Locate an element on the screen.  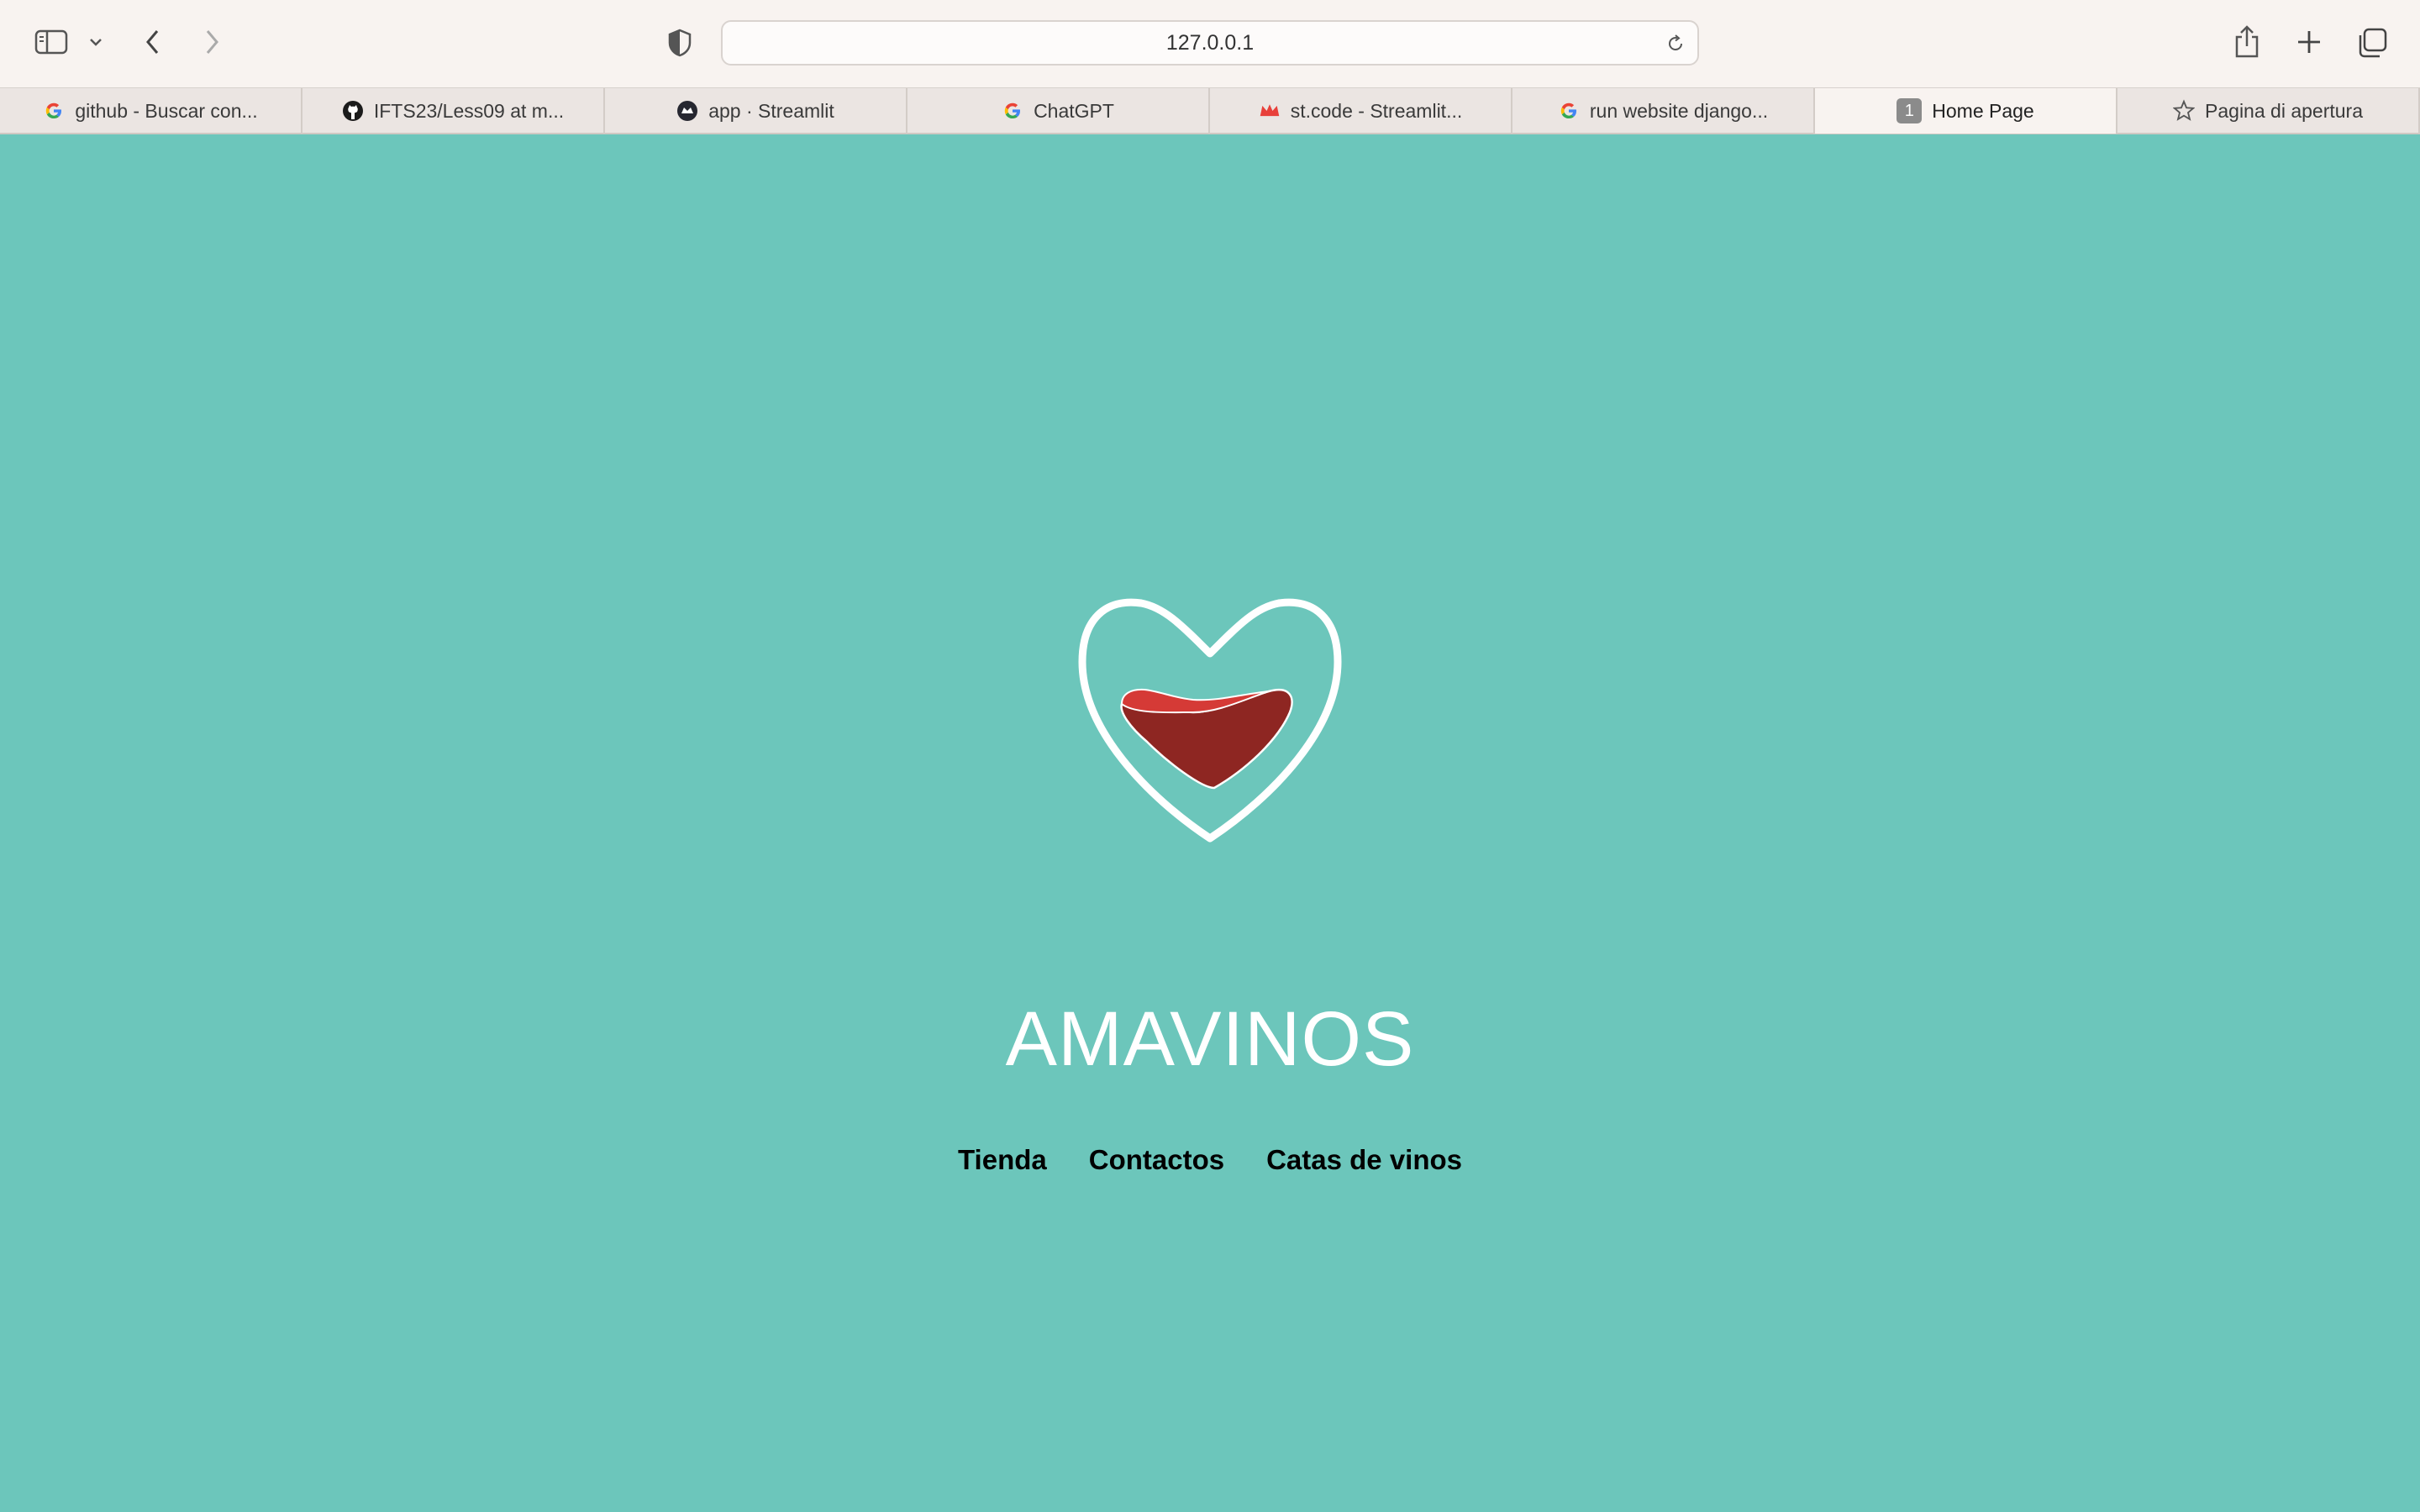
tab-number-badge: 1 is located at coordinates (1910, 110).